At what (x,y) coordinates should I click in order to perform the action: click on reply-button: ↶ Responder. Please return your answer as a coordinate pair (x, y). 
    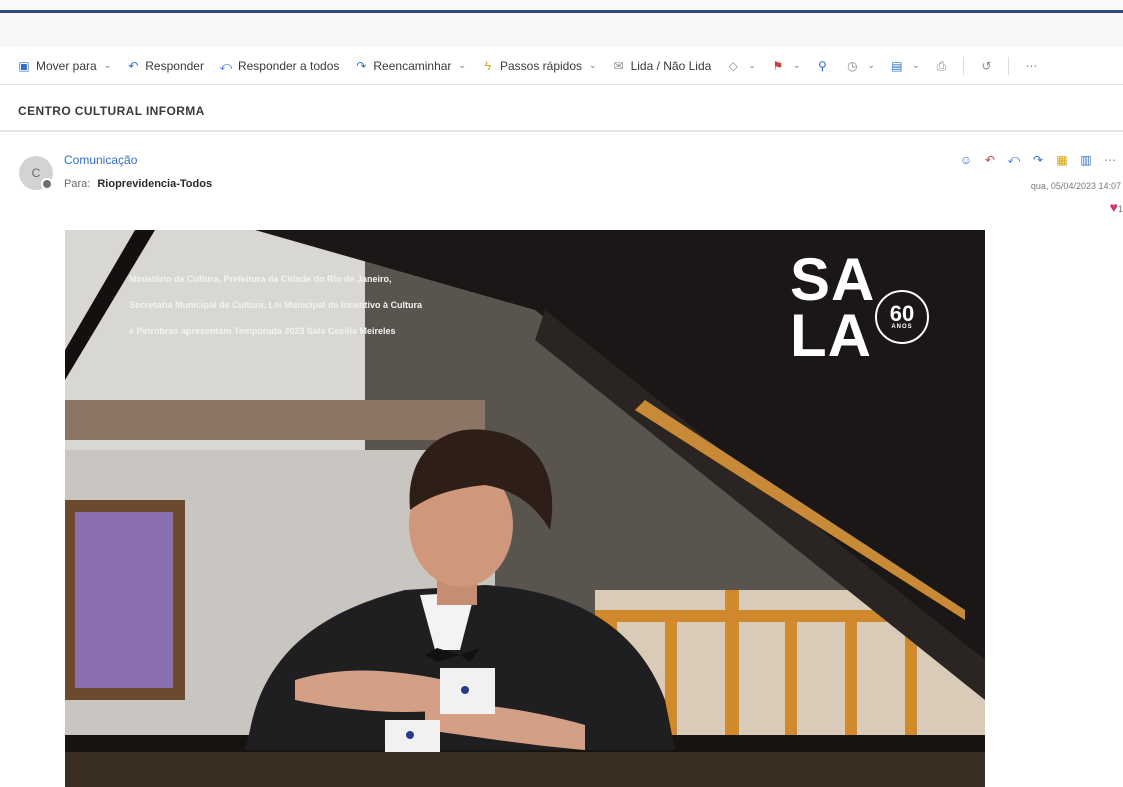
    Looking at the image, I should click on (164, 66).